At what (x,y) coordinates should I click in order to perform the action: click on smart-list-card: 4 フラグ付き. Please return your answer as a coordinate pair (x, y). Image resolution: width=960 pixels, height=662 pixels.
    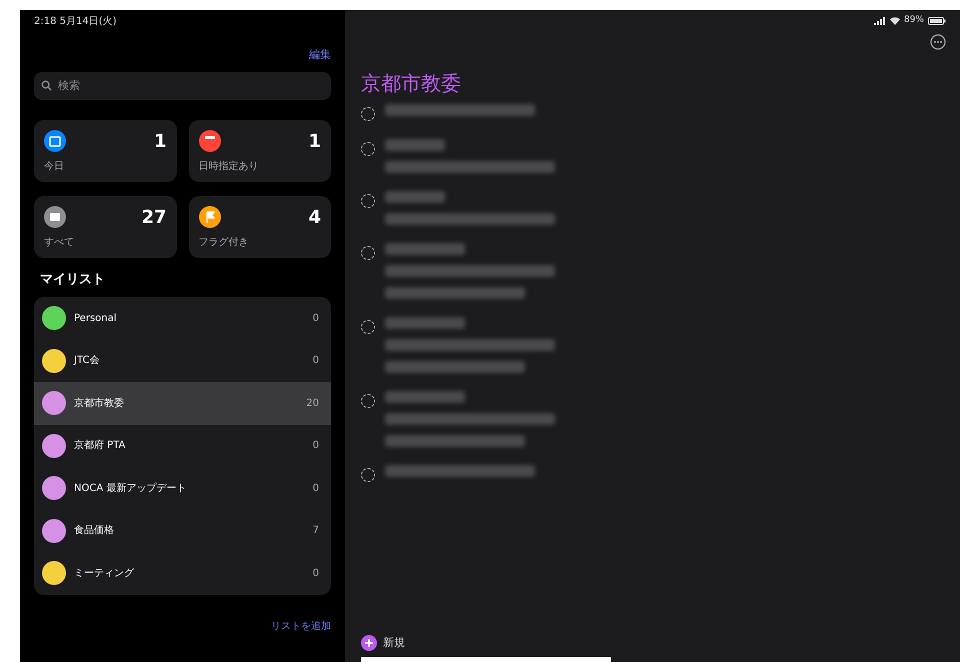
    Looking at the image, I should click on (259, 227).